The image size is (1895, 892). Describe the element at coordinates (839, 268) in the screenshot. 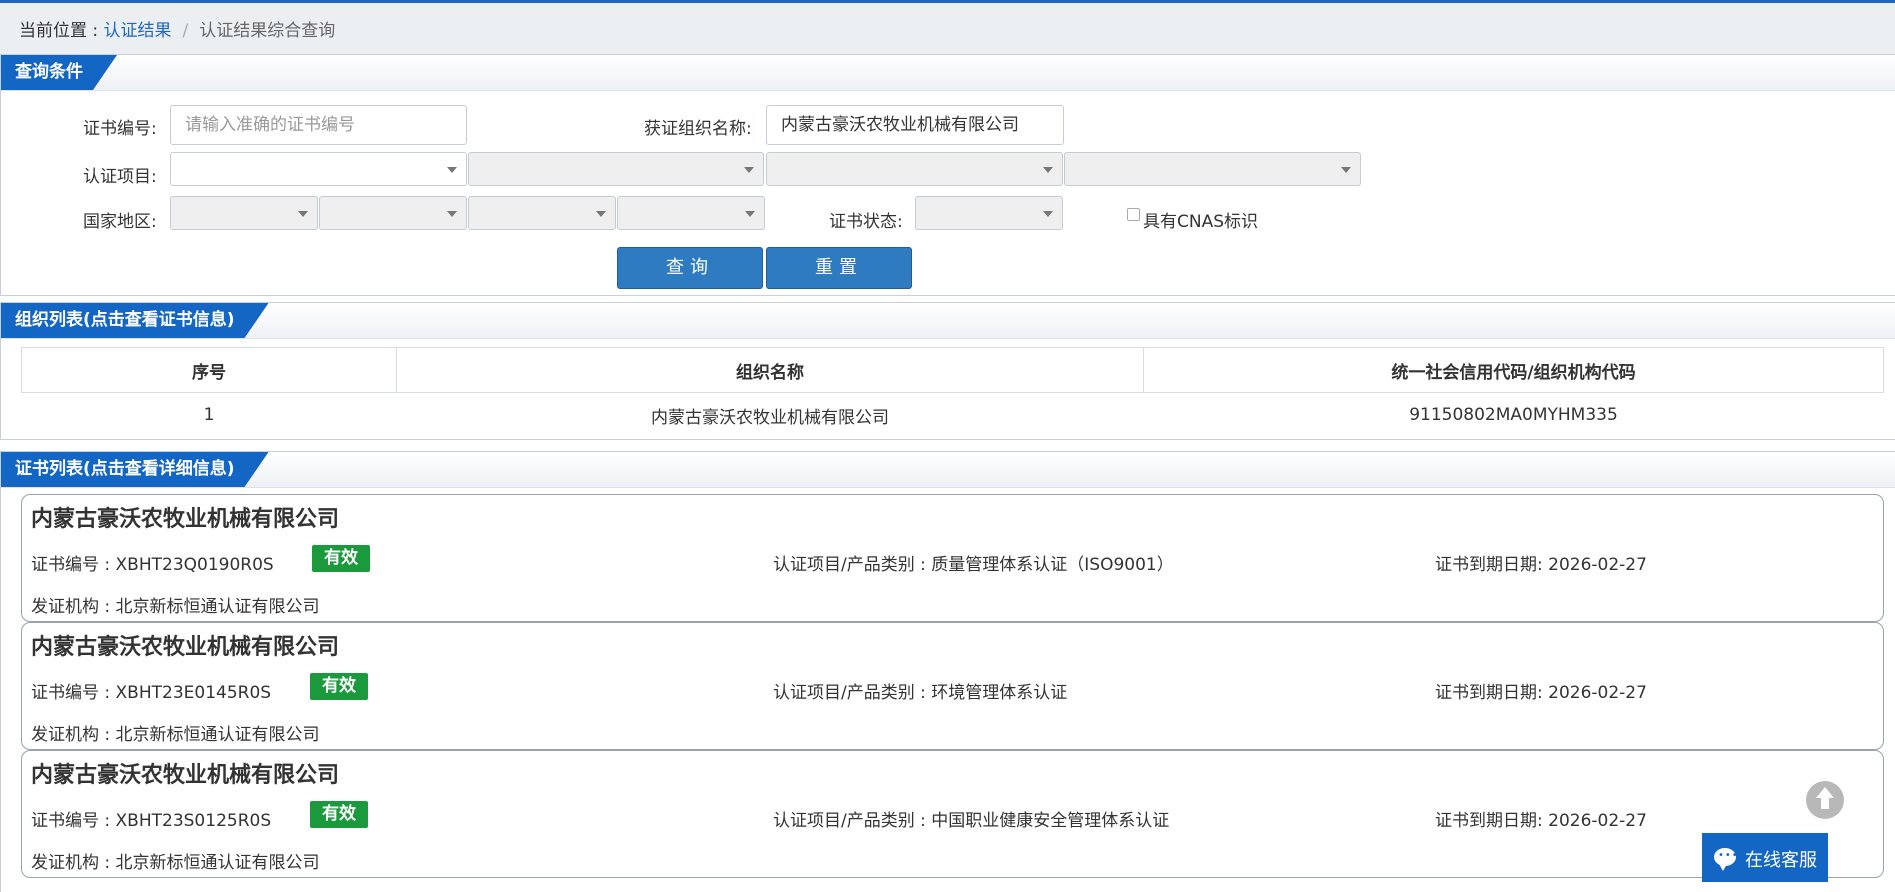

I see `reset-button: 重置` at that location.